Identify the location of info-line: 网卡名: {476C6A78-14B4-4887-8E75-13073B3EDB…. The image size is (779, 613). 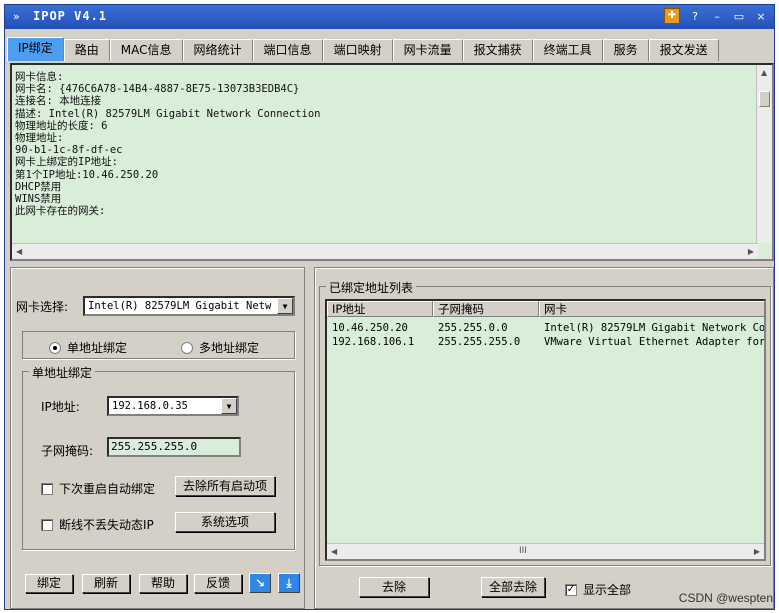
(157, 89).